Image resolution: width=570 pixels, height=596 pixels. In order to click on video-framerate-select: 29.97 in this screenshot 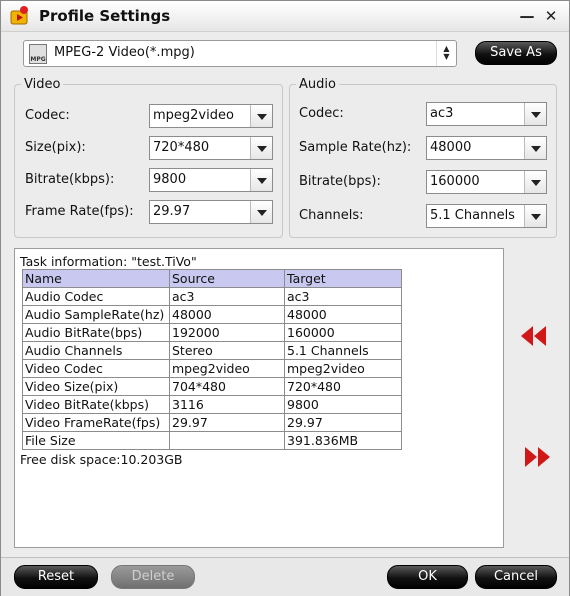, I will do `click(211, 212)`.